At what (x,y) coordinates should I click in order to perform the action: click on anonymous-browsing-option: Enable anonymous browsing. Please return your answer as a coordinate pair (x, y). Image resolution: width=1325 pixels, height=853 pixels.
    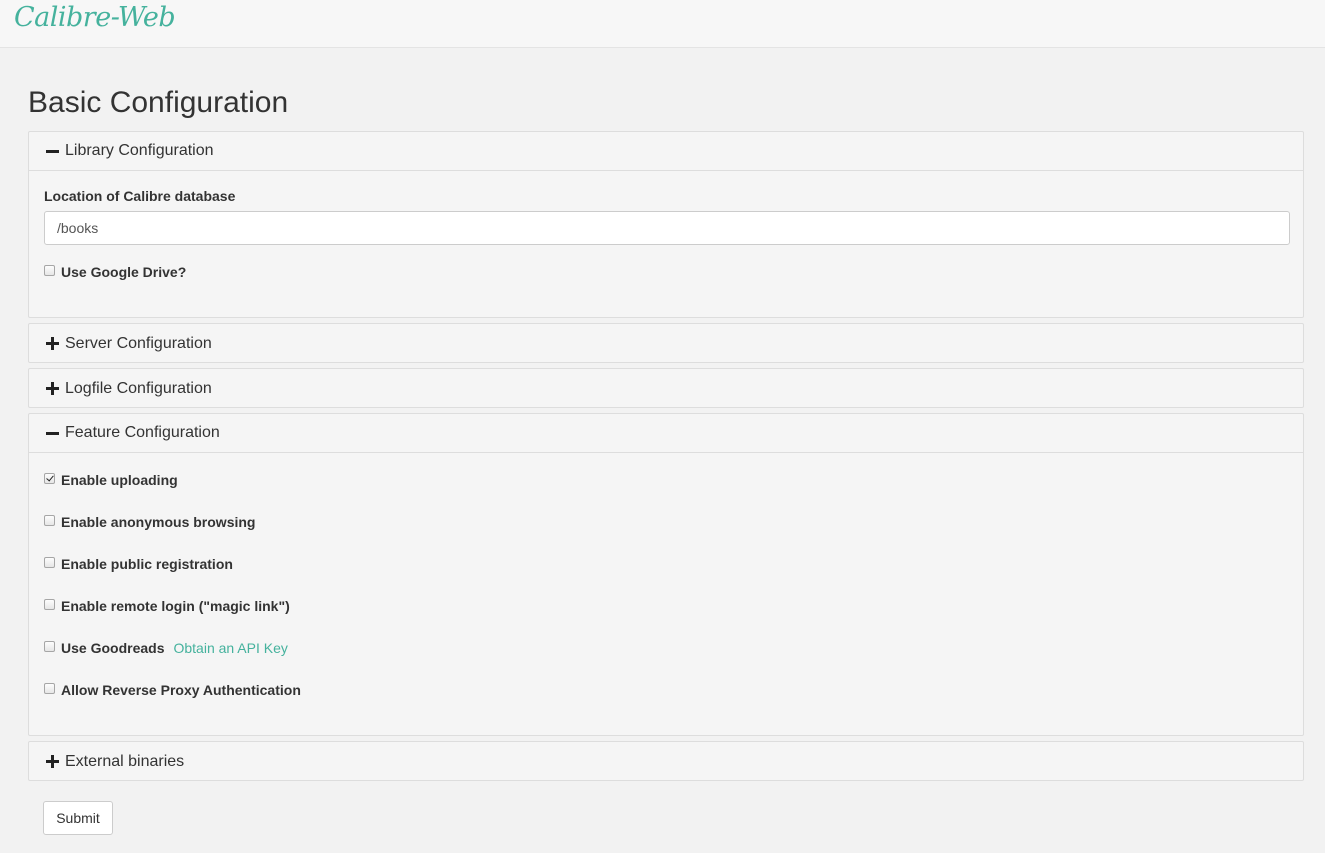
    Looking at the image, I should click on (149, 522).